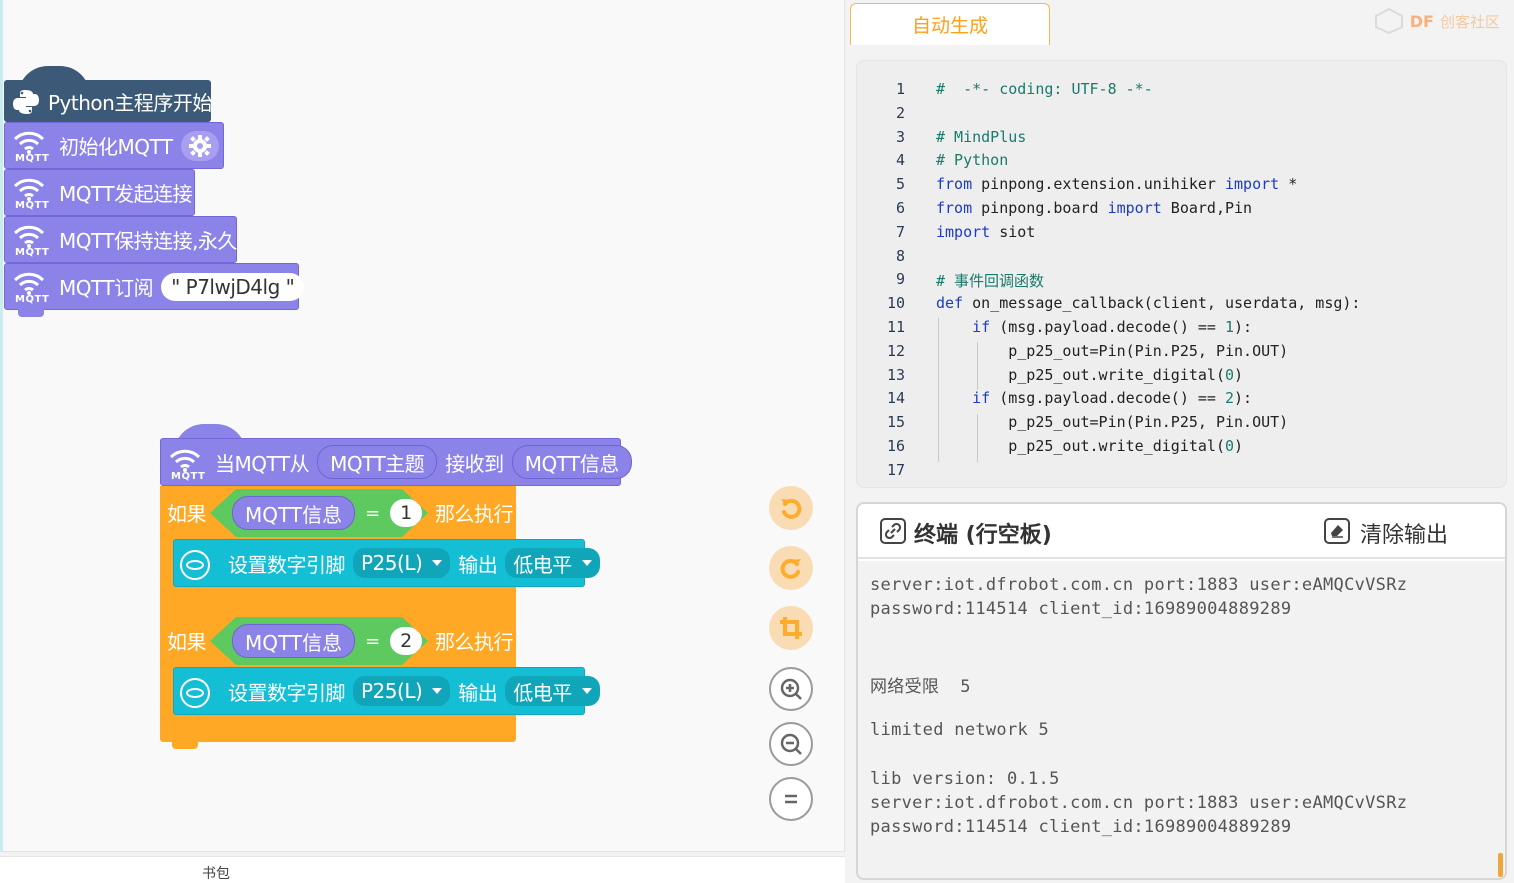  I want to click on mqtt-connect-label: MQTT发起连接, so click(126, 194).